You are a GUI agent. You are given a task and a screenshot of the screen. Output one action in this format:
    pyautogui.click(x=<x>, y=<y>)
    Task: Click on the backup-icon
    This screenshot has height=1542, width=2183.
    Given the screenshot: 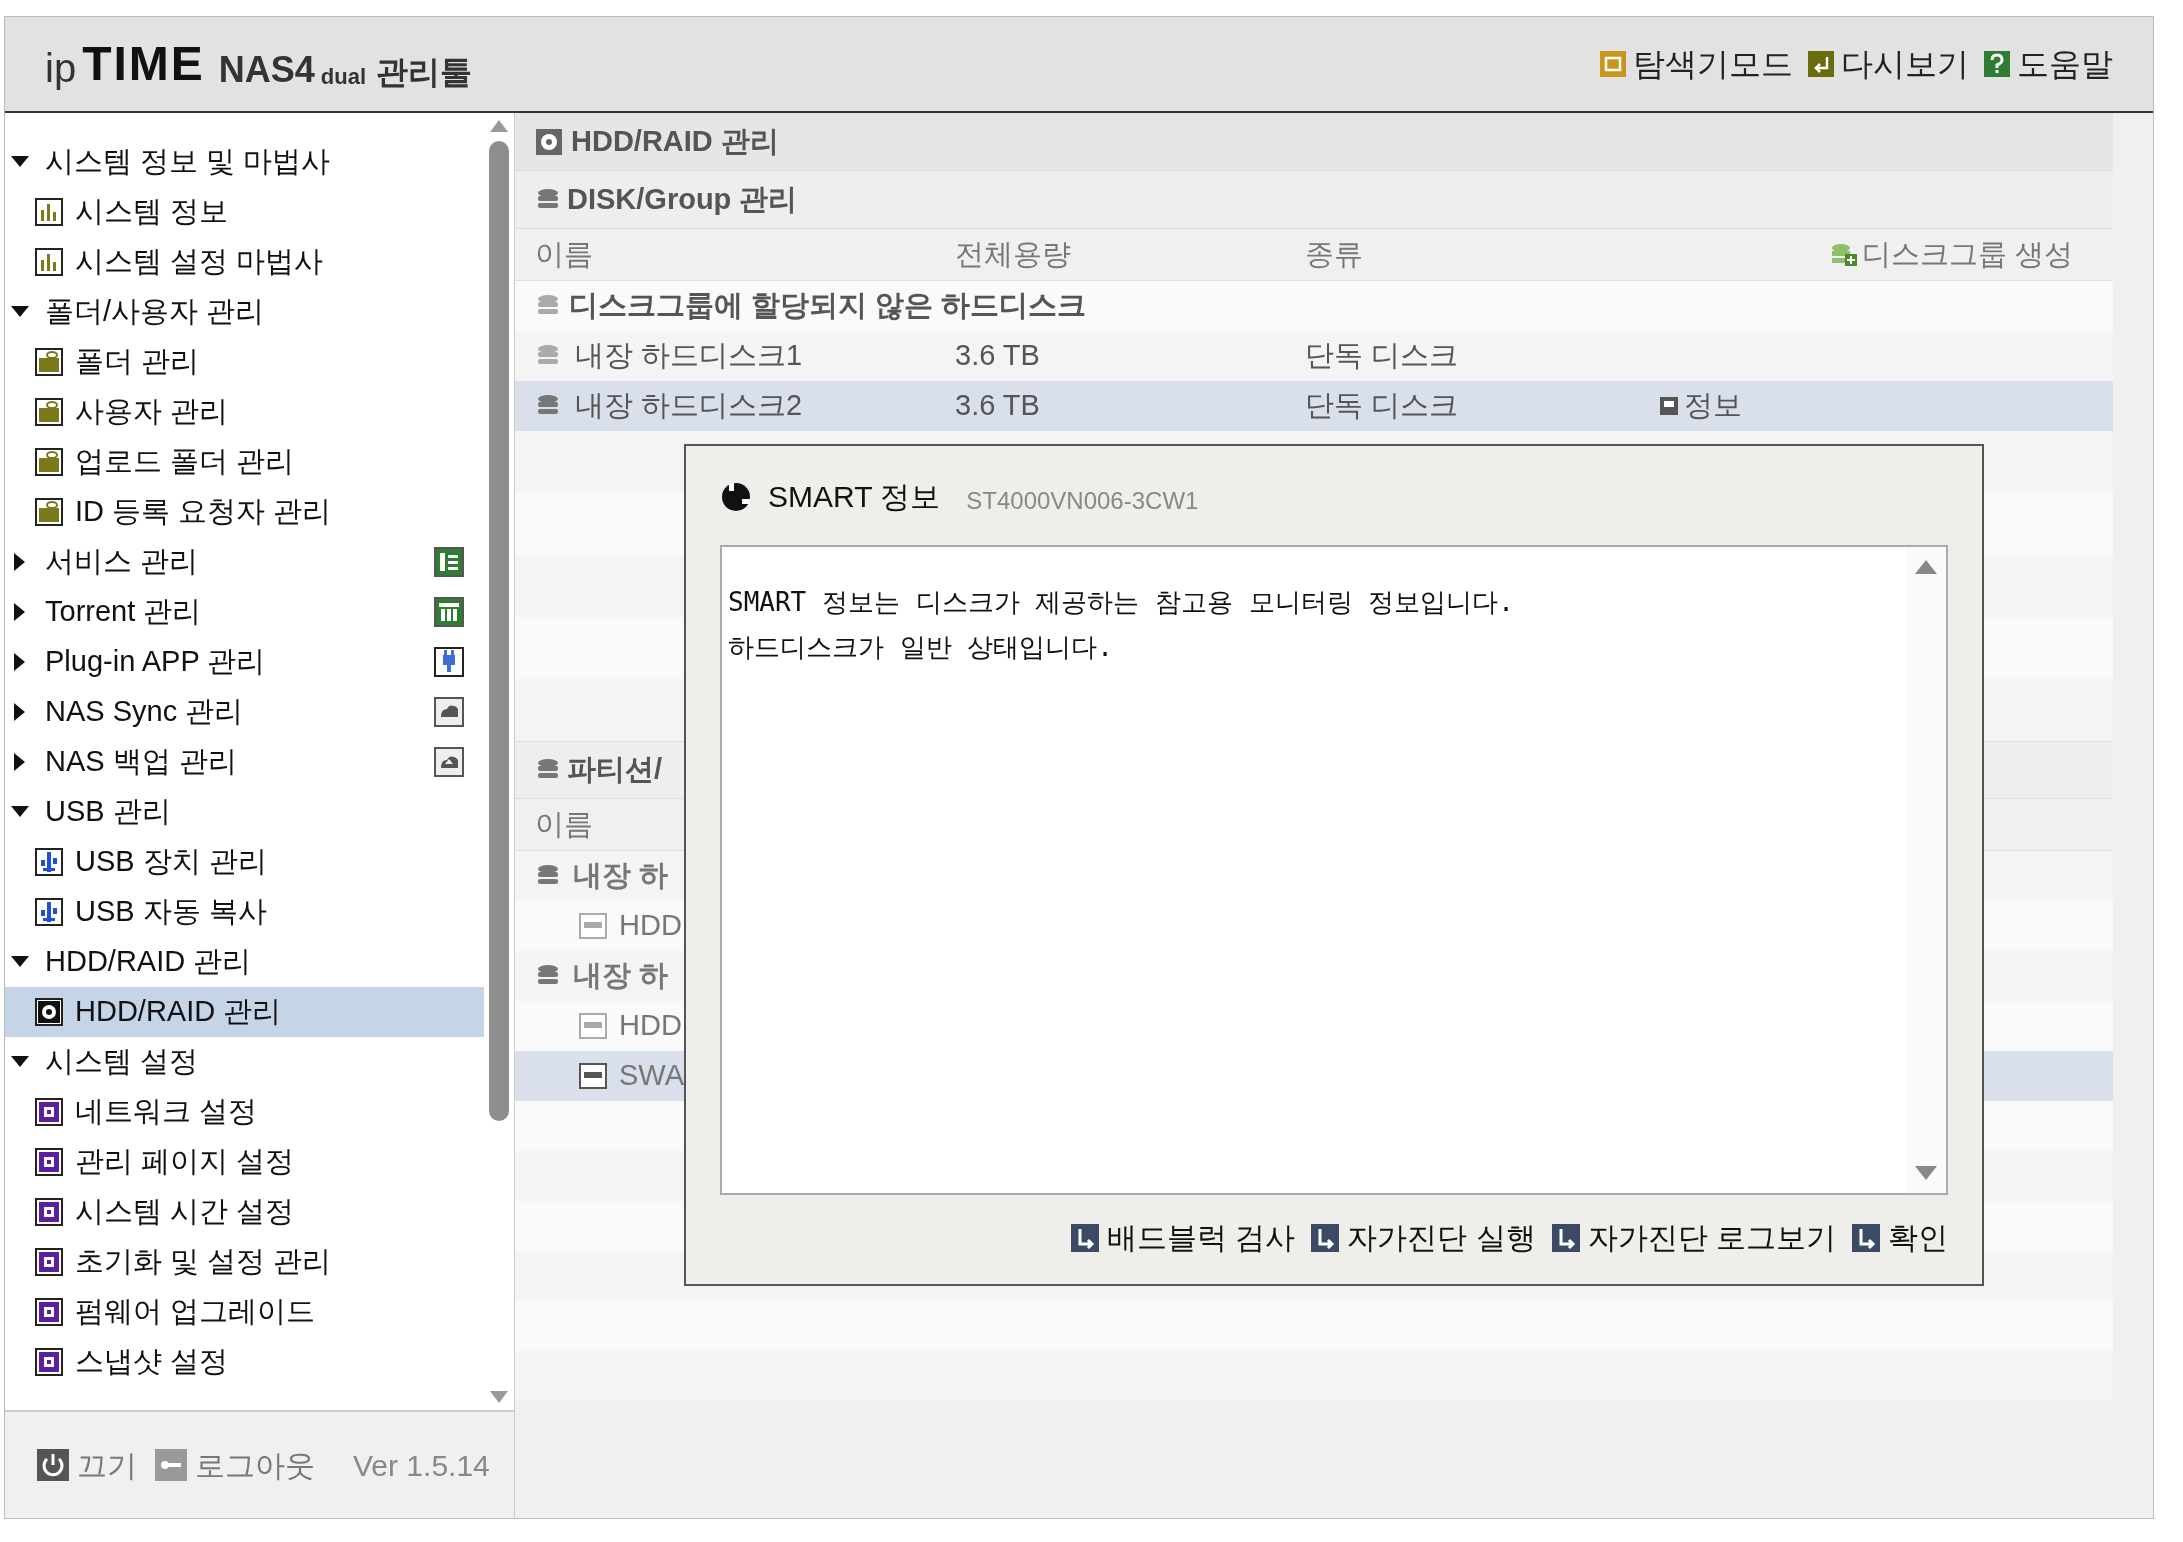 What is the action you would take?
    pyautogui.click(x=449, y=762)
    